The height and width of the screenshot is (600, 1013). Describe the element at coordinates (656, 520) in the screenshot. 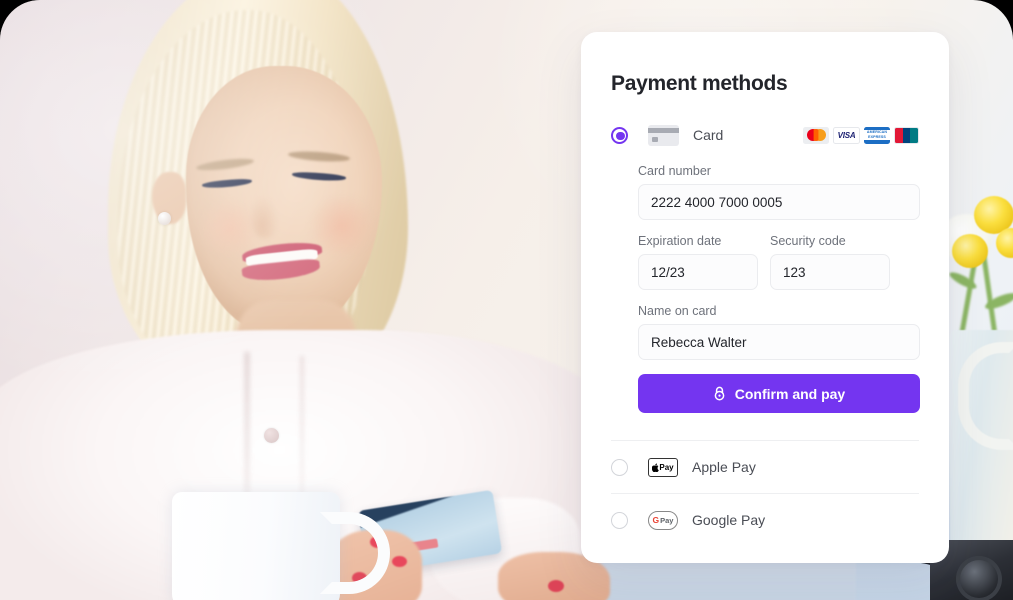

I see `google-g-mark: G` at that location.